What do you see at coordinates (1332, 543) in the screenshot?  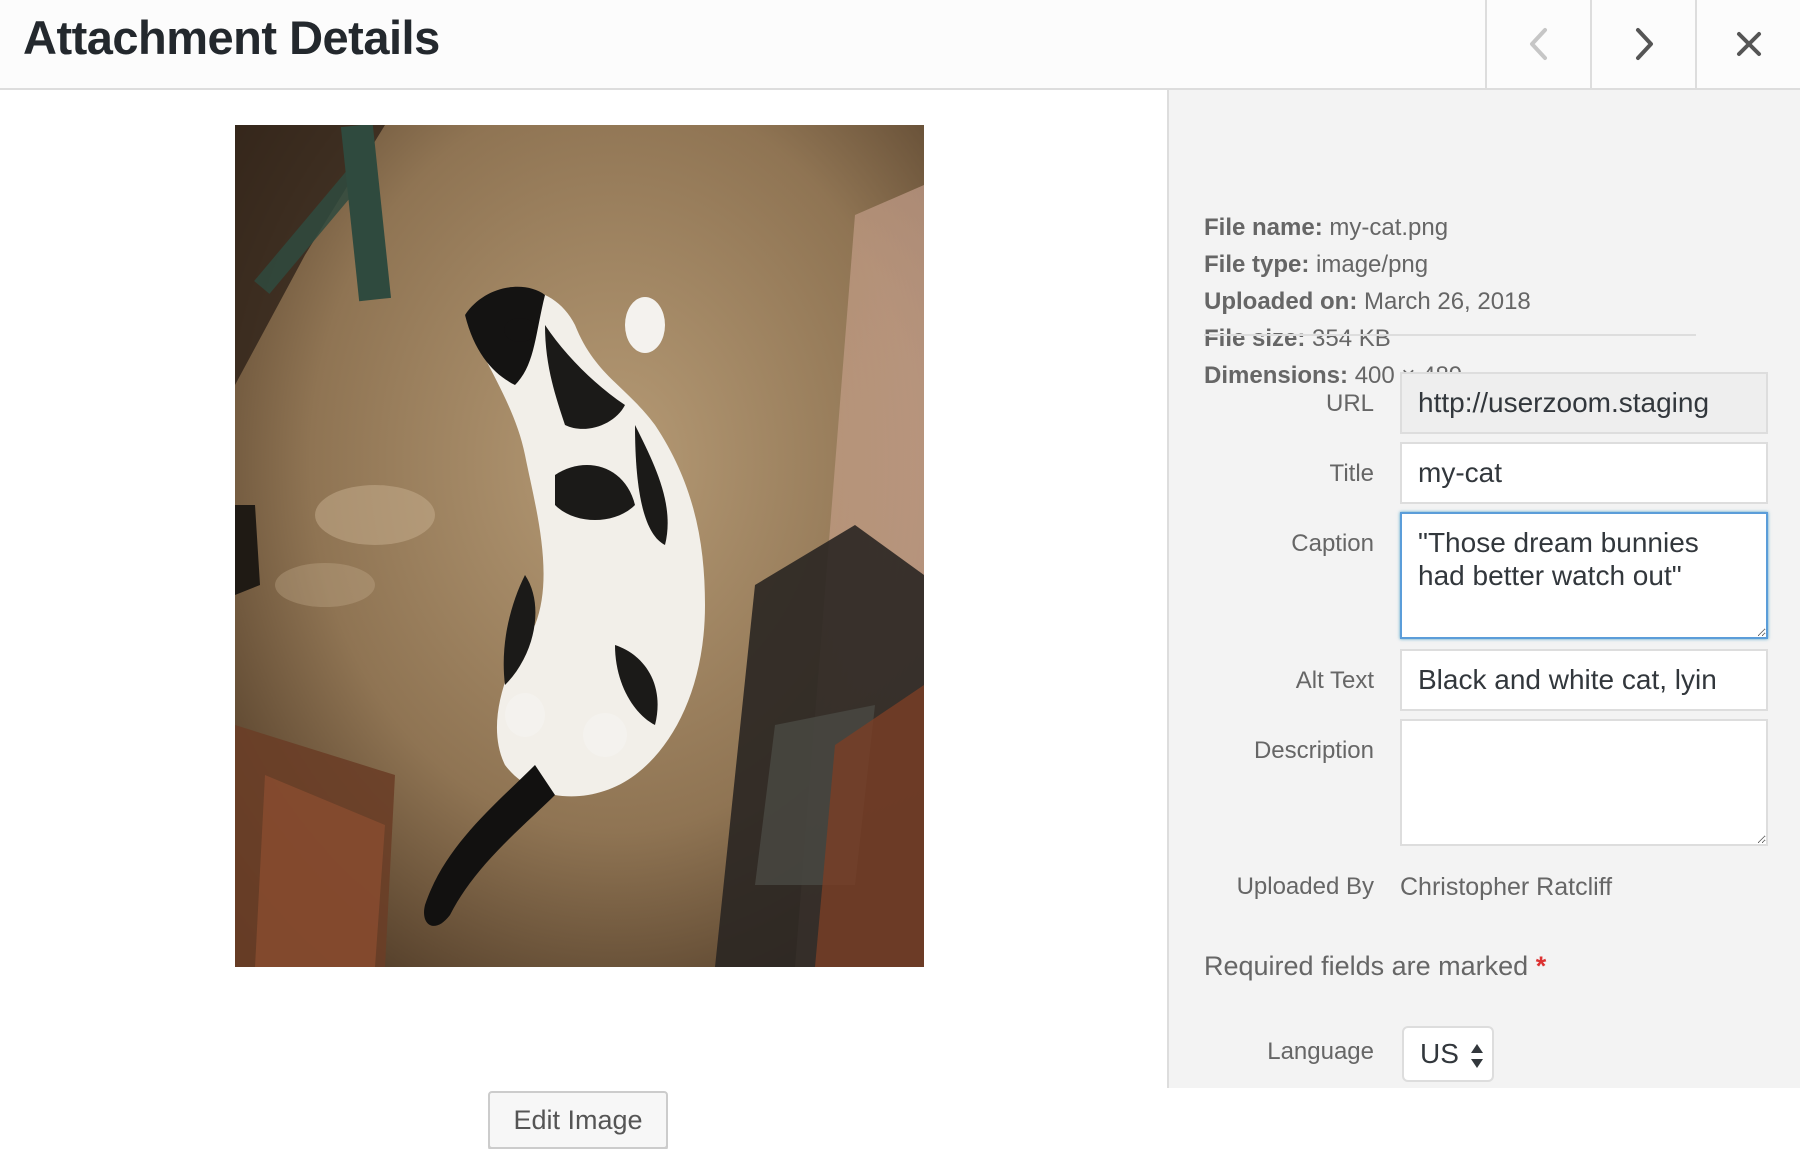 I see `caption-label: Caption` at bounding box center [1332, 543].